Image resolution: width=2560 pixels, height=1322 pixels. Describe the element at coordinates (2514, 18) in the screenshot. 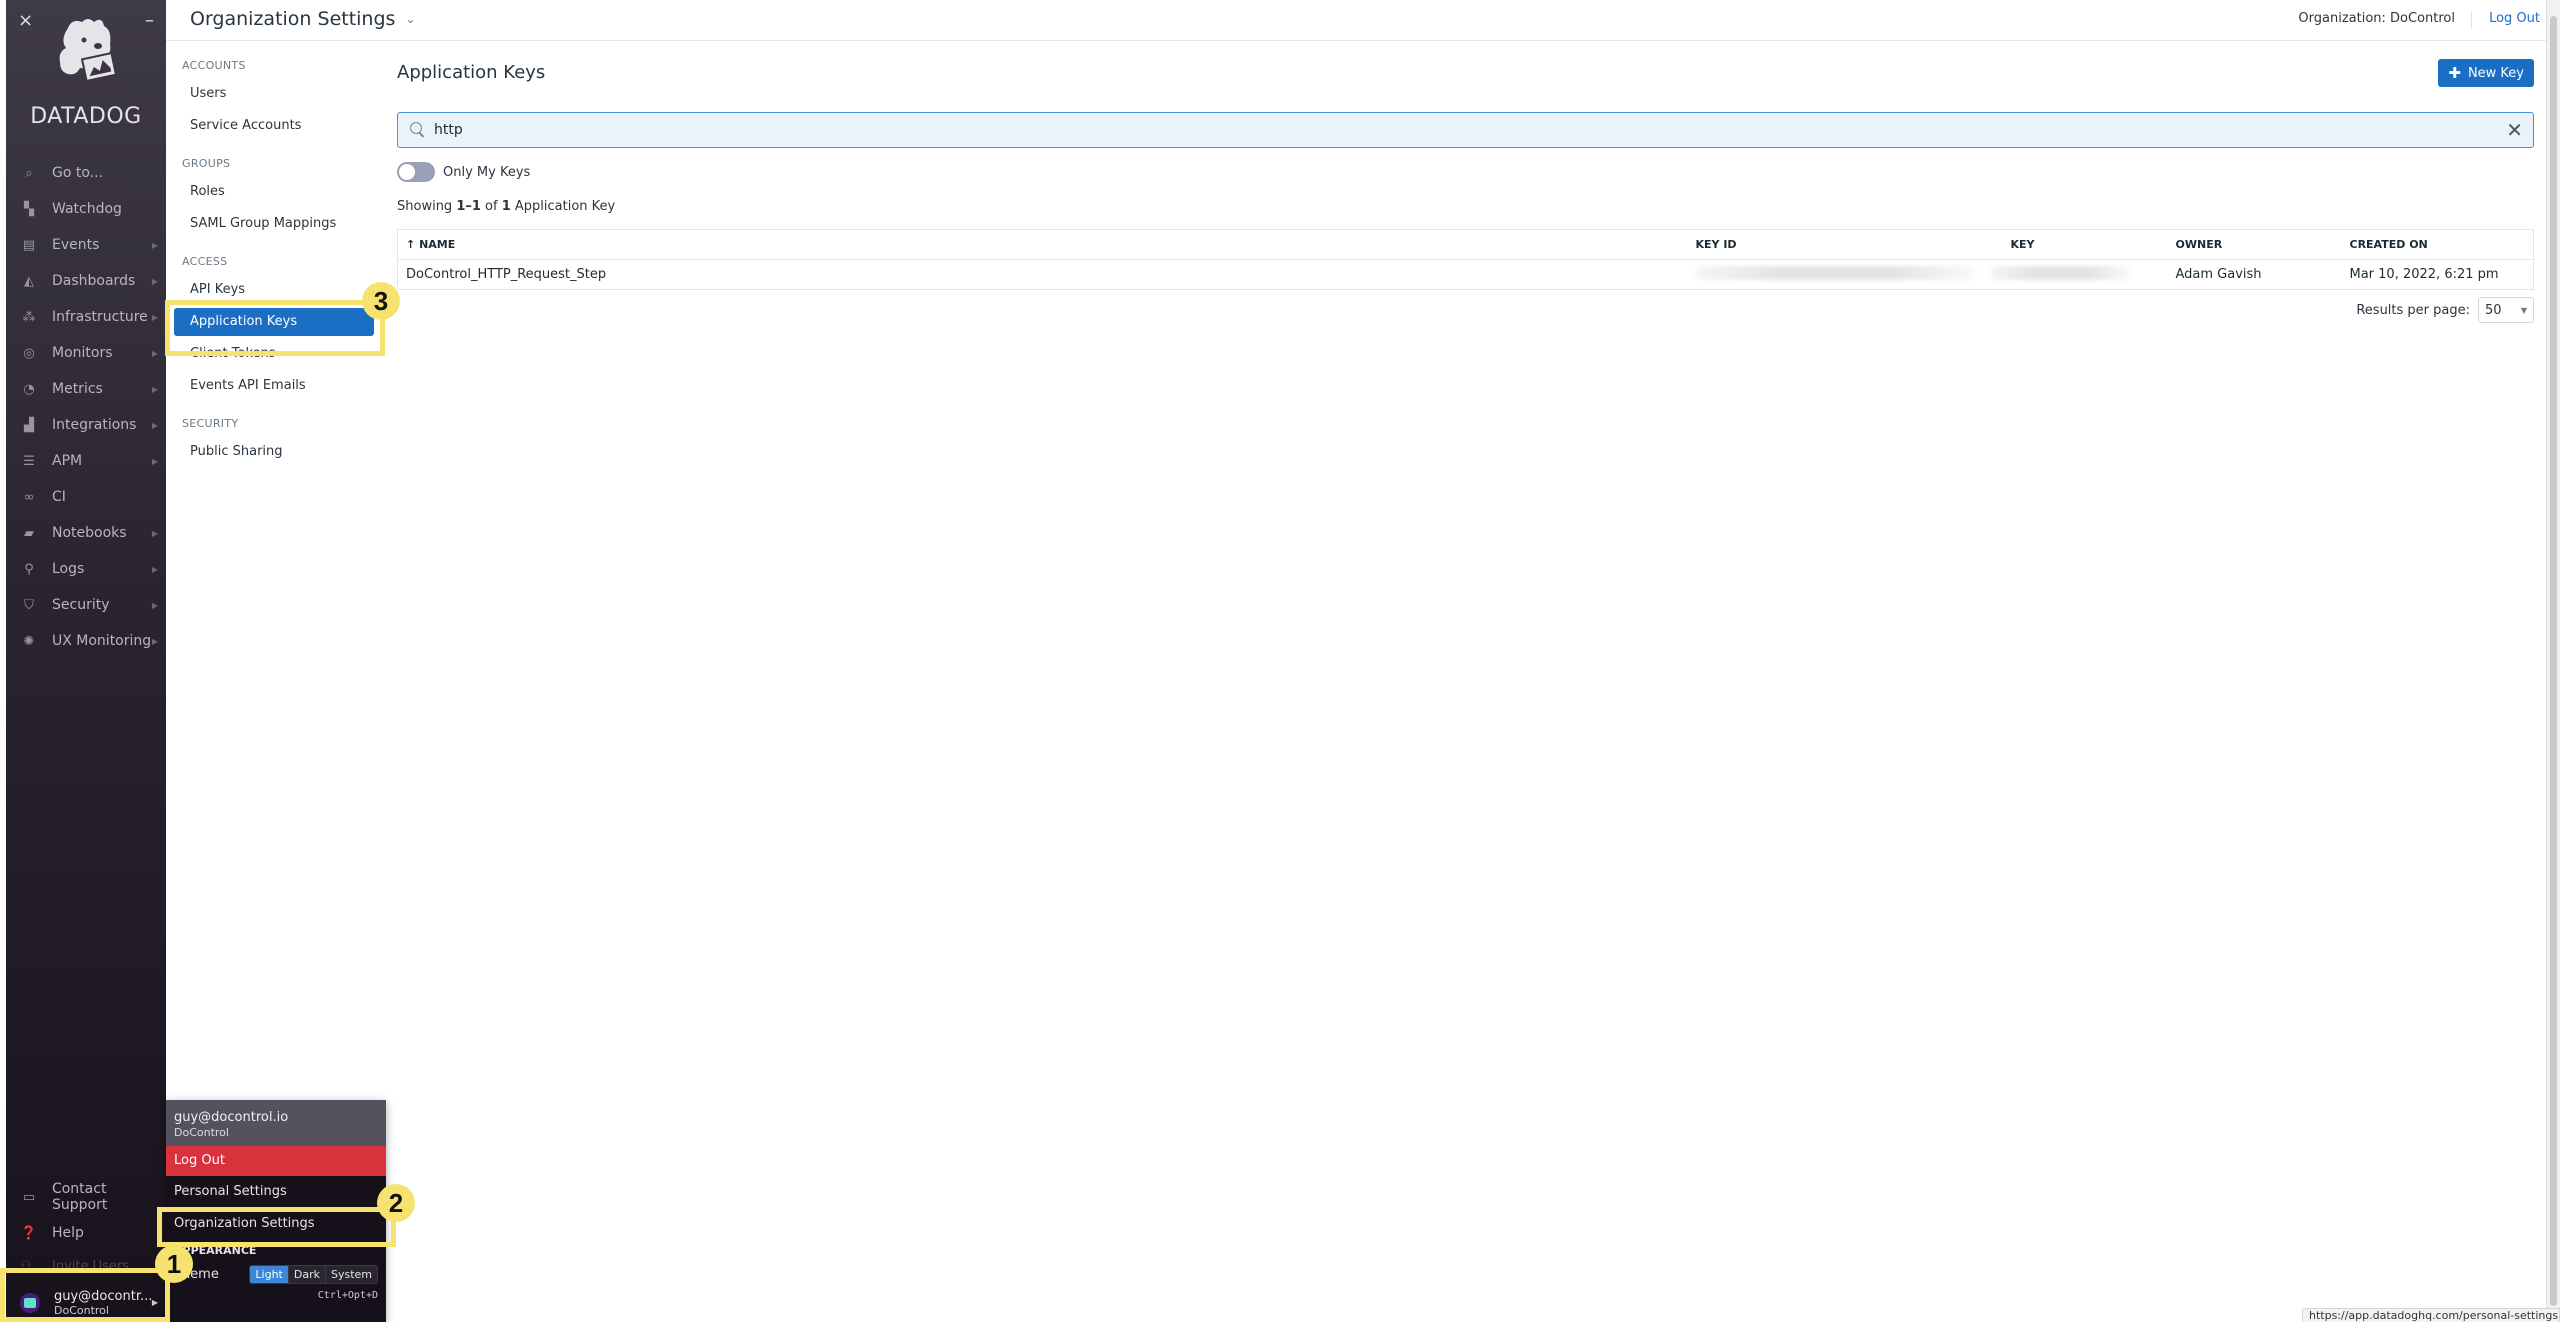

I see `header-logout-link: Log Out` at that location.